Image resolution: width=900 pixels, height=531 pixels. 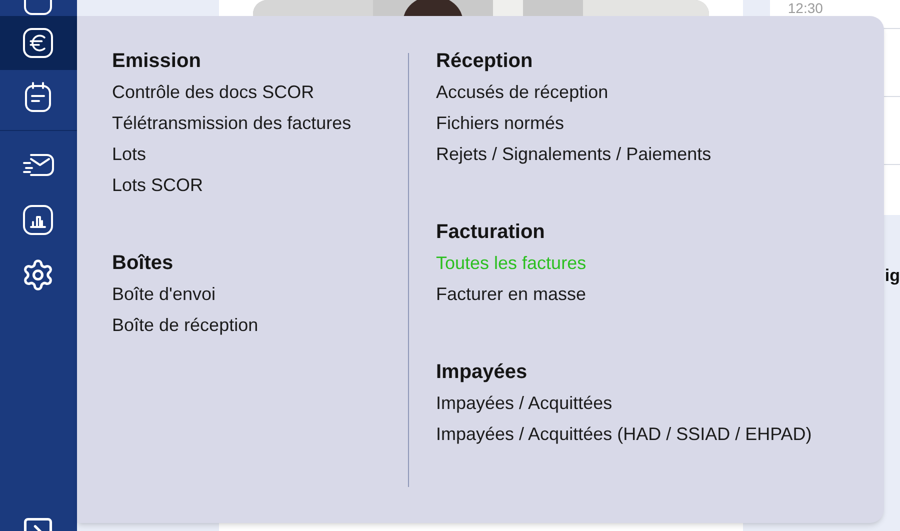 I want to click on sidebar-item, so click(x=38, y=43).